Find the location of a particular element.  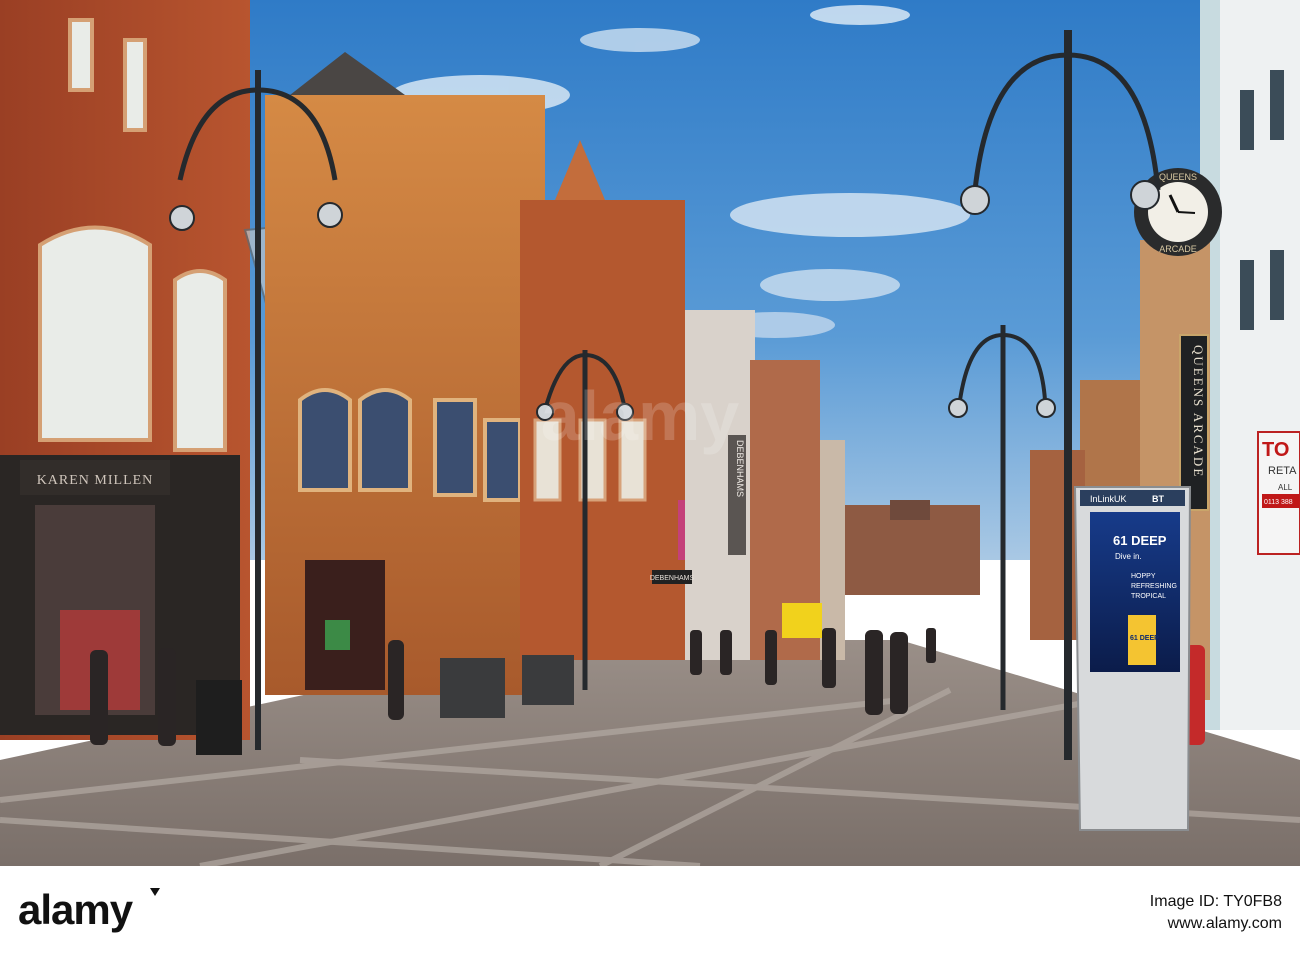

kiosk-bt: BT is located at coordinates (1158, 499).